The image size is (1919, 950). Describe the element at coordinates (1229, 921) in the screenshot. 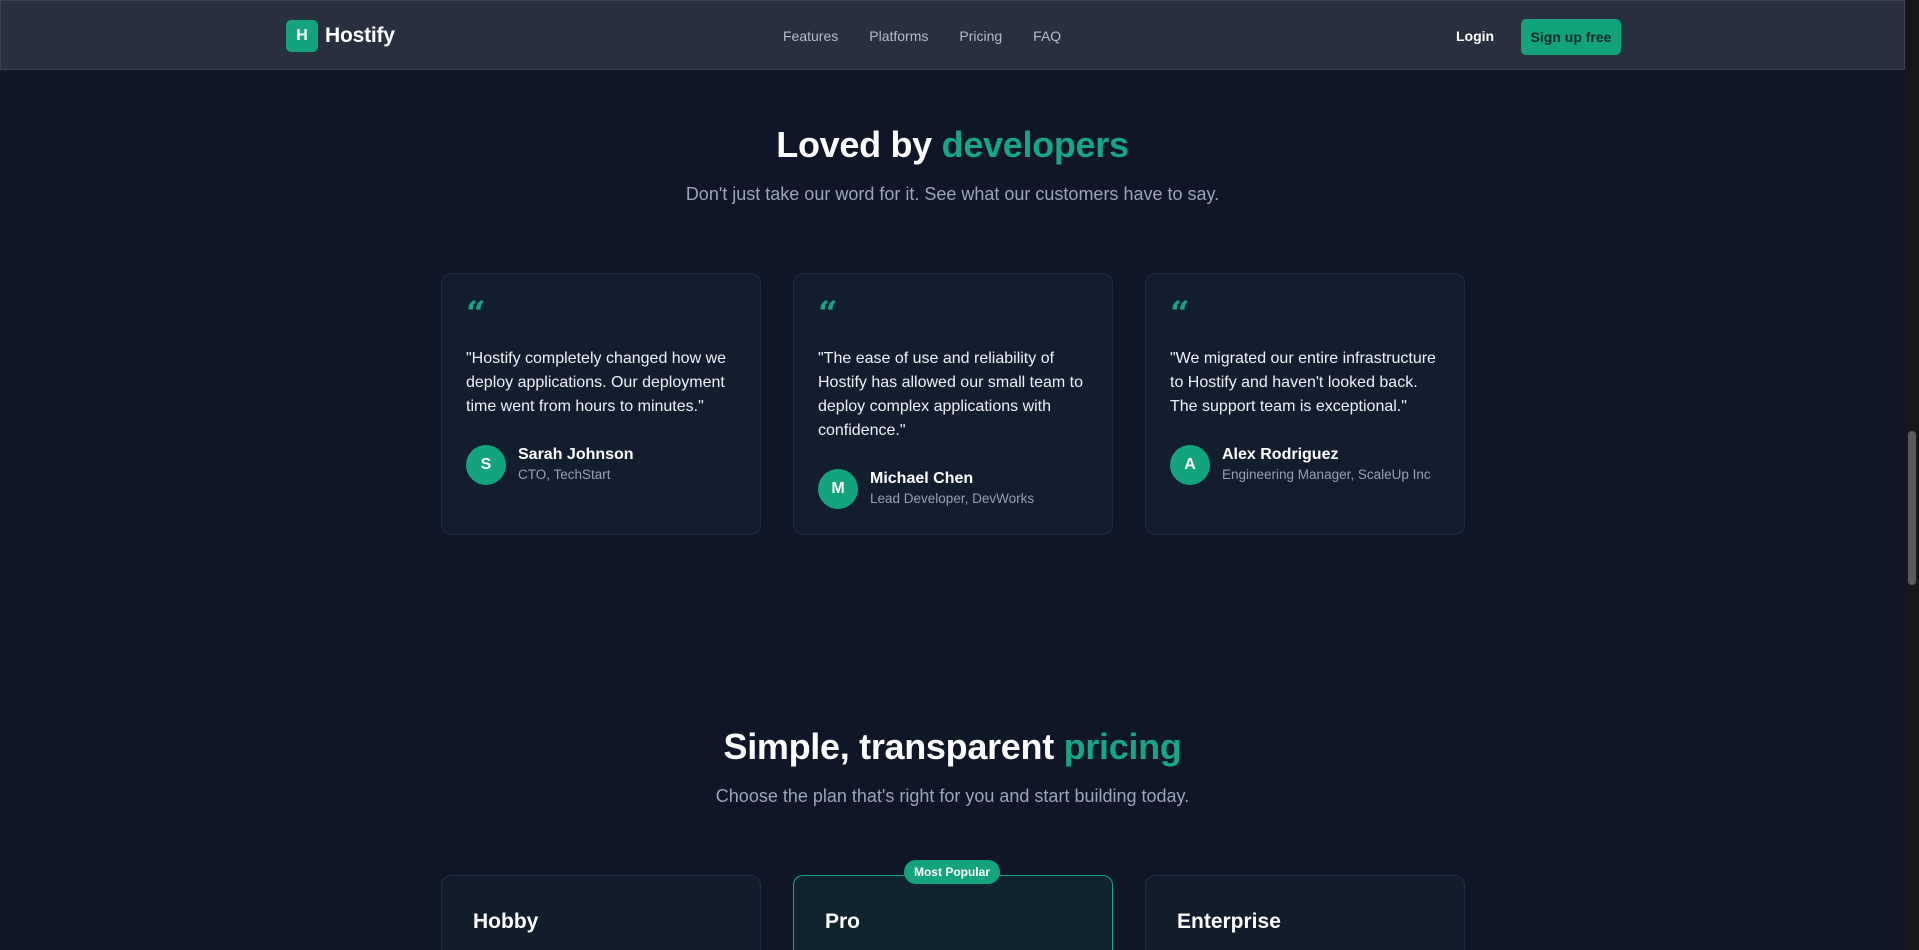

I see `plan-name: Enterprise` at that location.